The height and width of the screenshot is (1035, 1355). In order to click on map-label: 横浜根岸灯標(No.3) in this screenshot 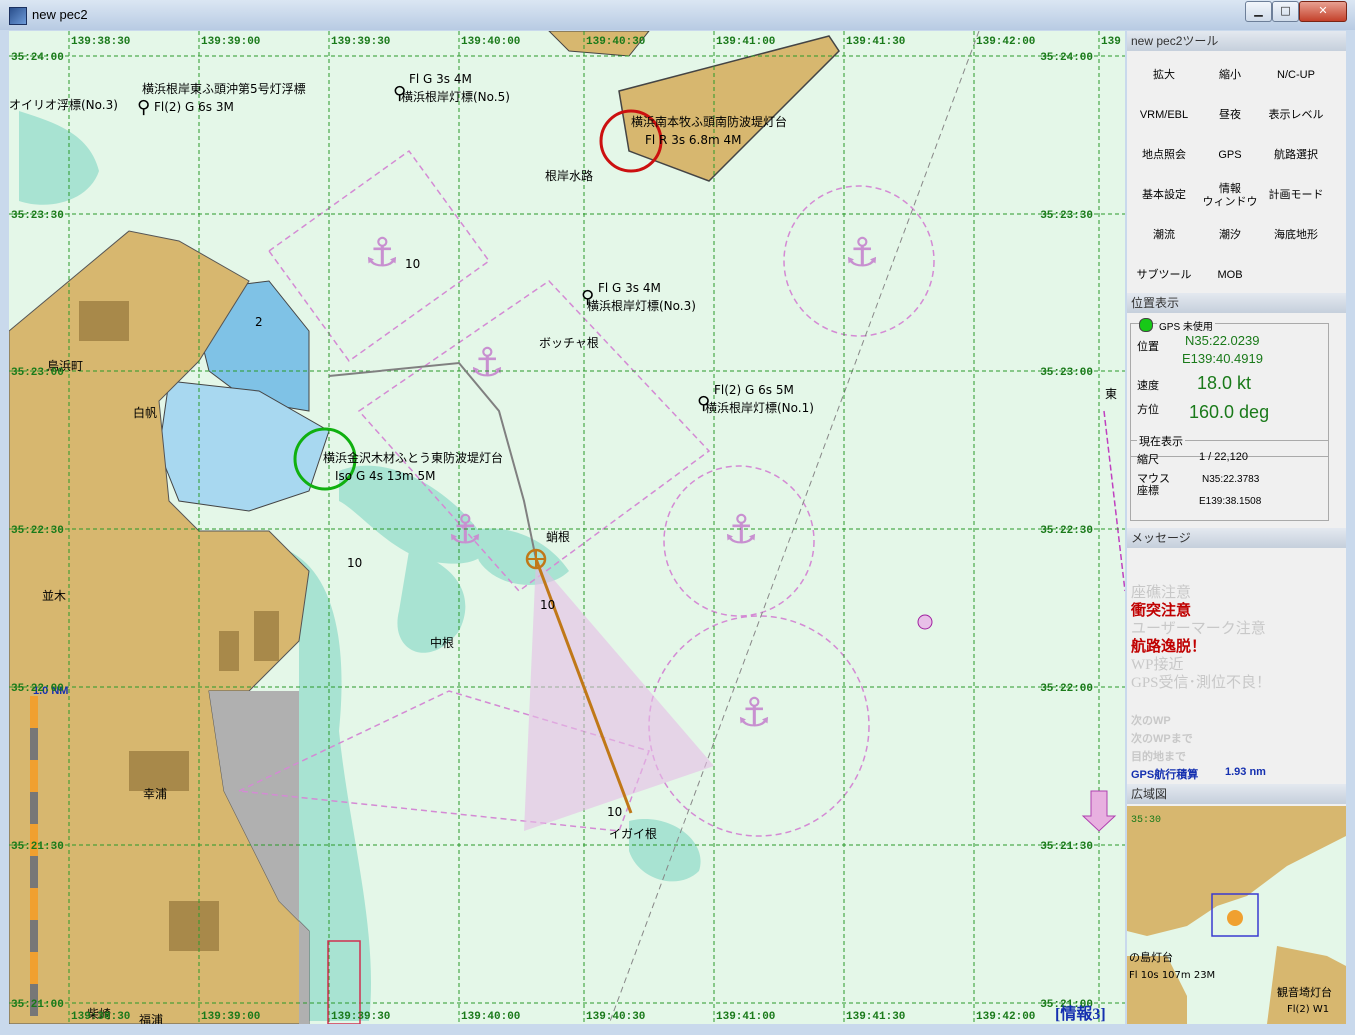, I will do `click(641, 306)`.